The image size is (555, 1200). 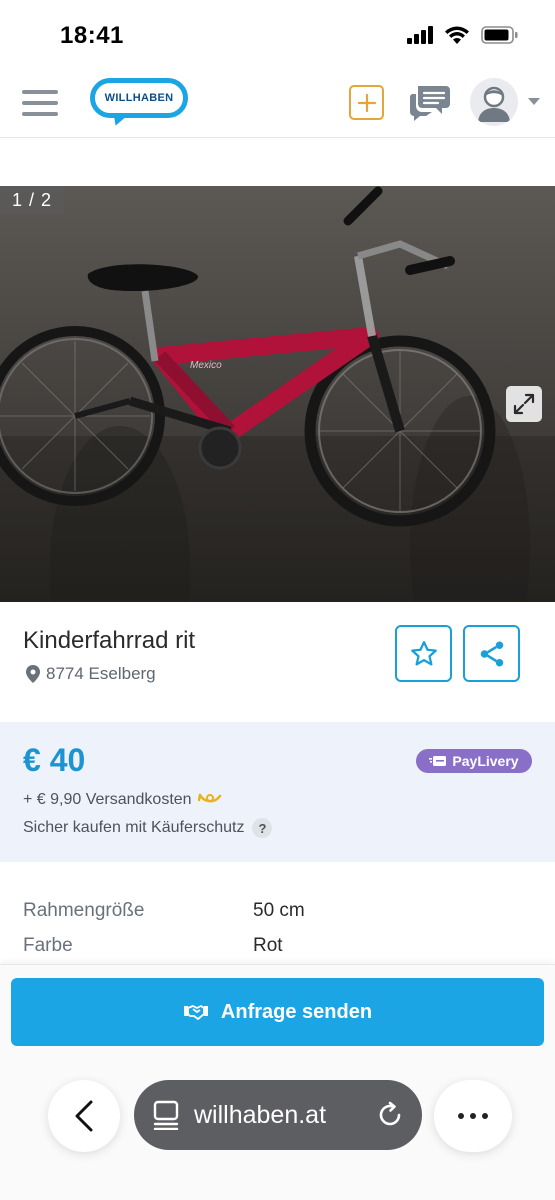 I want to click on expand-photo-button, so click(x=524, y=404).